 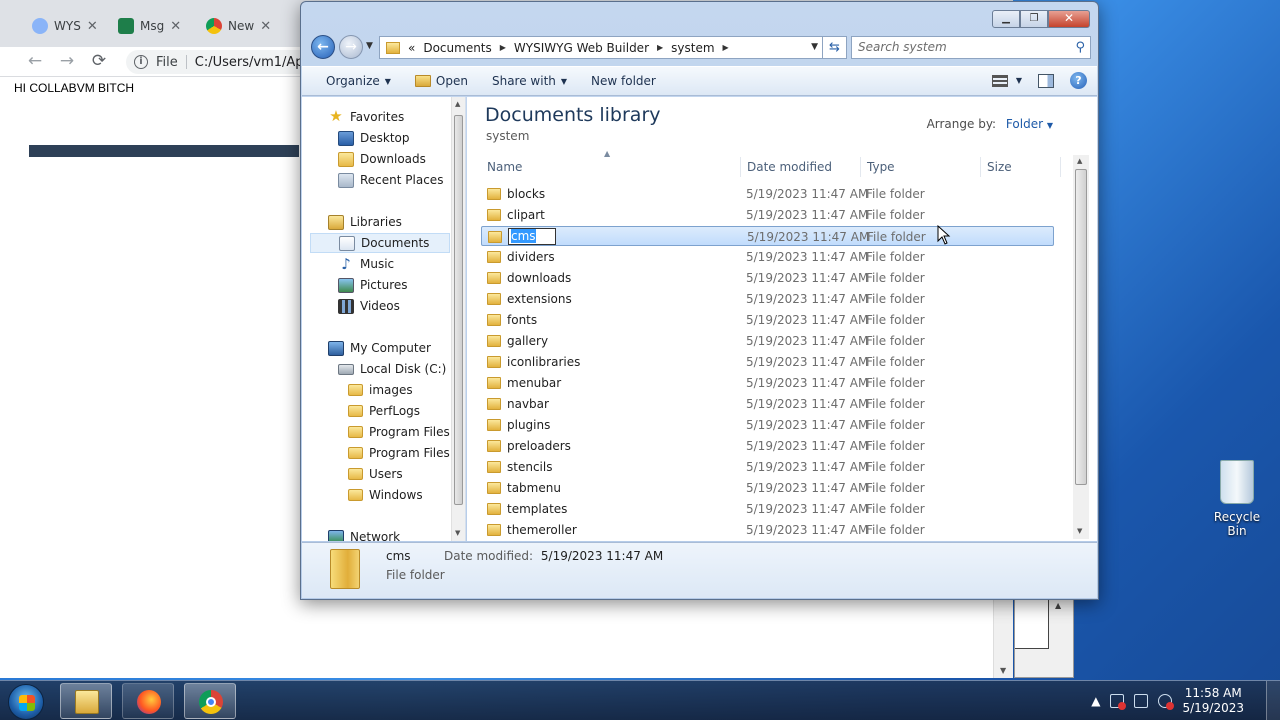 I want to click on file-row: preloaders 5/19/2023 11:47 AM File folder, so click(x=767, y=446).